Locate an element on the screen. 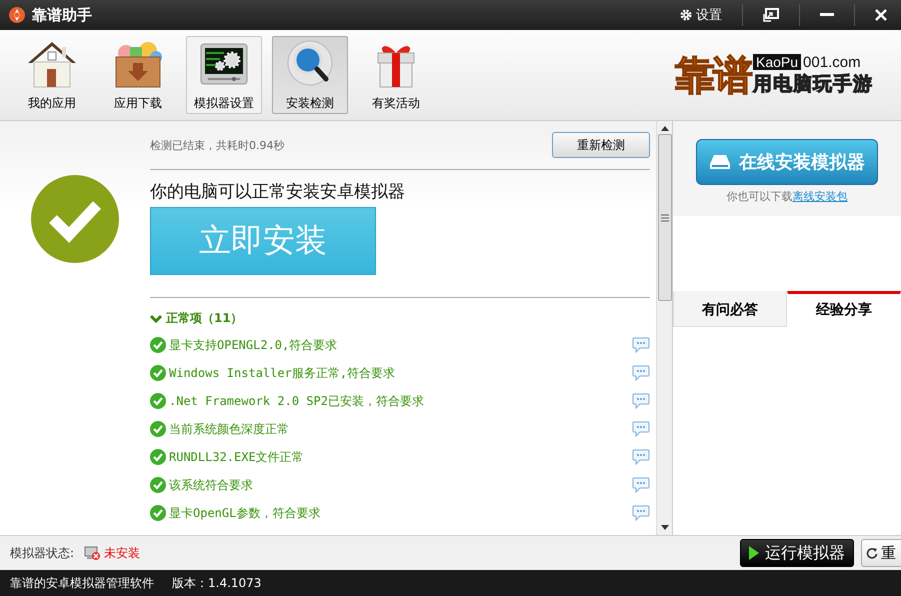 The image size is (901, 596). logo-brand-text: 靠谱 is located at coordinates (713, 76).